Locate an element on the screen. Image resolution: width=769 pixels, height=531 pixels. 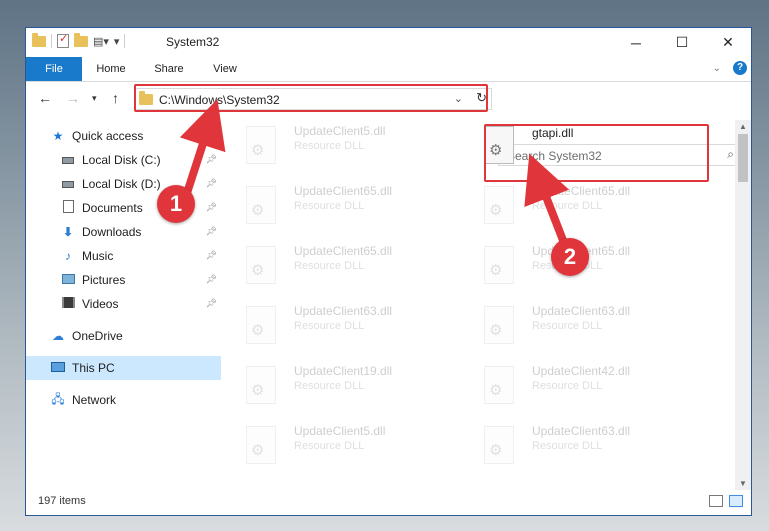
scrollbar-thumb is located at coordinates (743, 158).